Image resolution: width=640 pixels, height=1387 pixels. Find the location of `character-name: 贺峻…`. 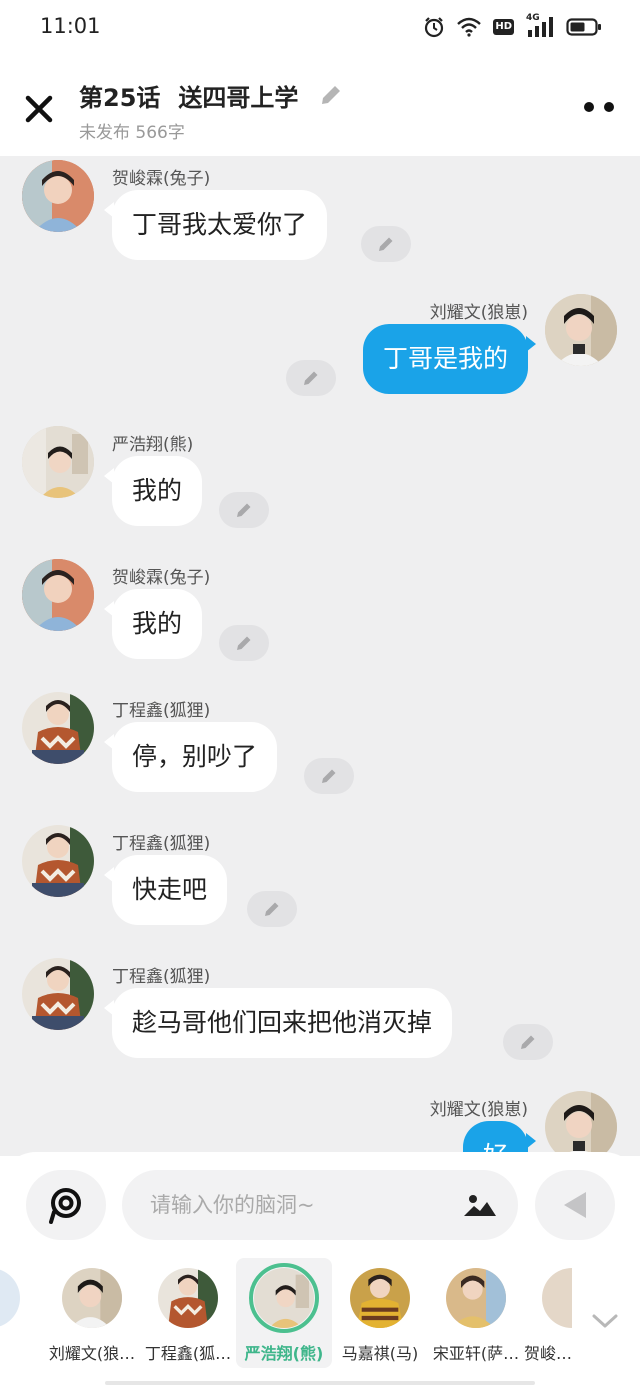

character-name: 贺峻… is located at coordinates (548, 1353).